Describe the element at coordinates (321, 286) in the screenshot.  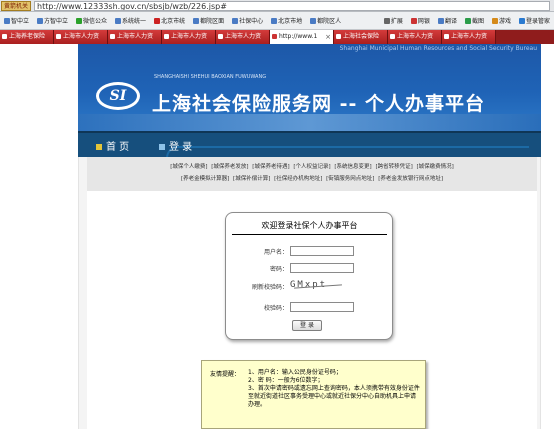
I see `captcha-image: GMxpt` at that location.